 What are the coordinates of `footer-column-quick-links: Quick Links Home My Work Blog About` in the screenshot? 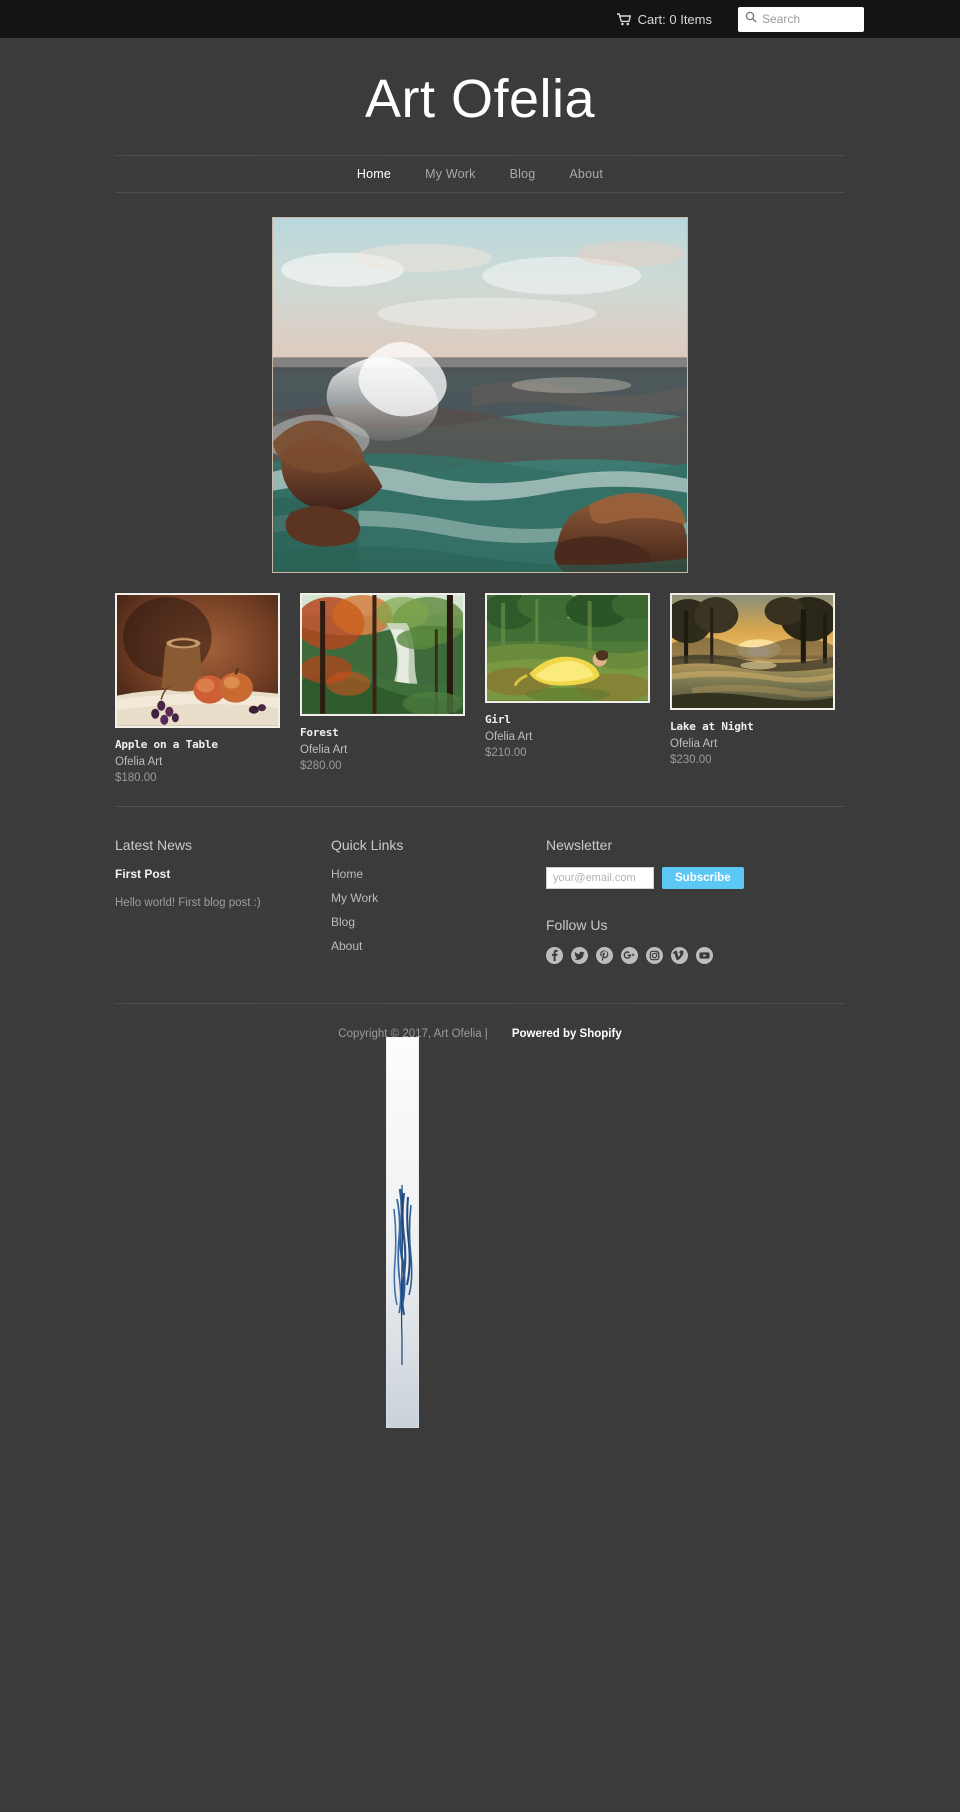 It's located at (438, 903).